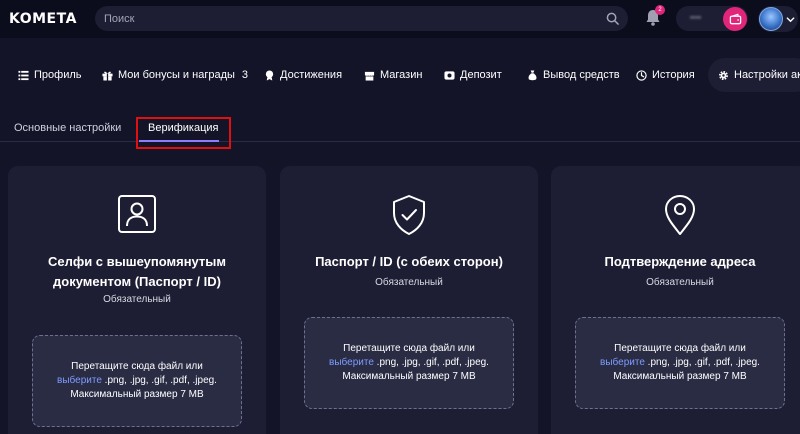 This screenshot has height=434, width=800. I want to click on wallet-button, so click(735, 19).